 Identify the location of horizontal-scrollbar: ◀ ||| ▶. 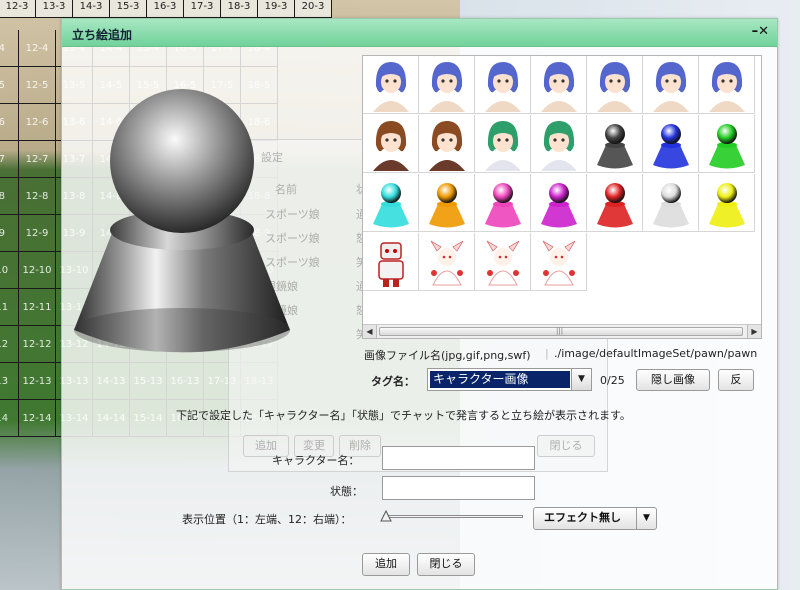
(562, 331).